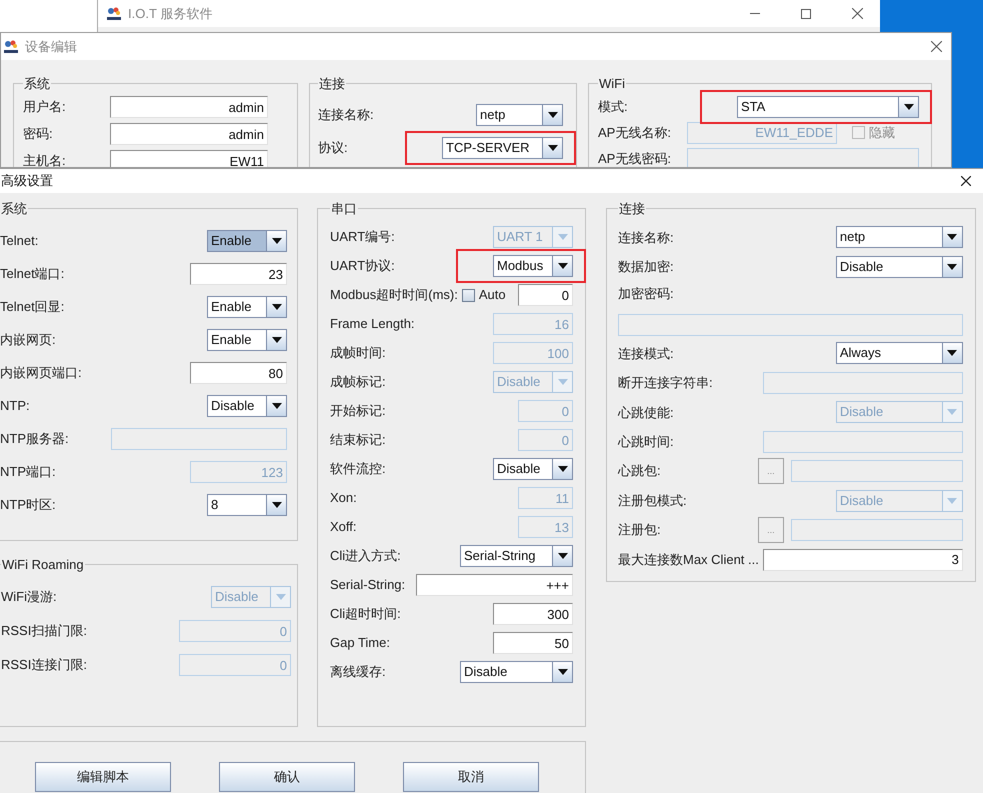  What do you see at coordinates (502, 148) in the screenshot?
I see `dropdown: TCP-SERVER` at bounding box center [502, 148].